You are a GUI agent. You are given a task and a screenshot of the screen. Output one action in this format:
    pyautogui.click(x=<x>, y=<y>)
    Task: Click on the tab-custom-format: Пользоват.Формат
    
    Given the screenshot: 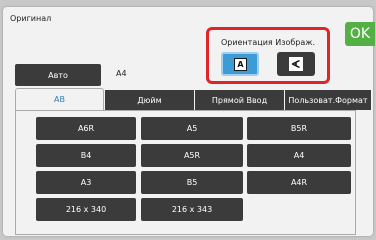 What is the action you would take?
    pyautogui.click(x=328, y=100)
    